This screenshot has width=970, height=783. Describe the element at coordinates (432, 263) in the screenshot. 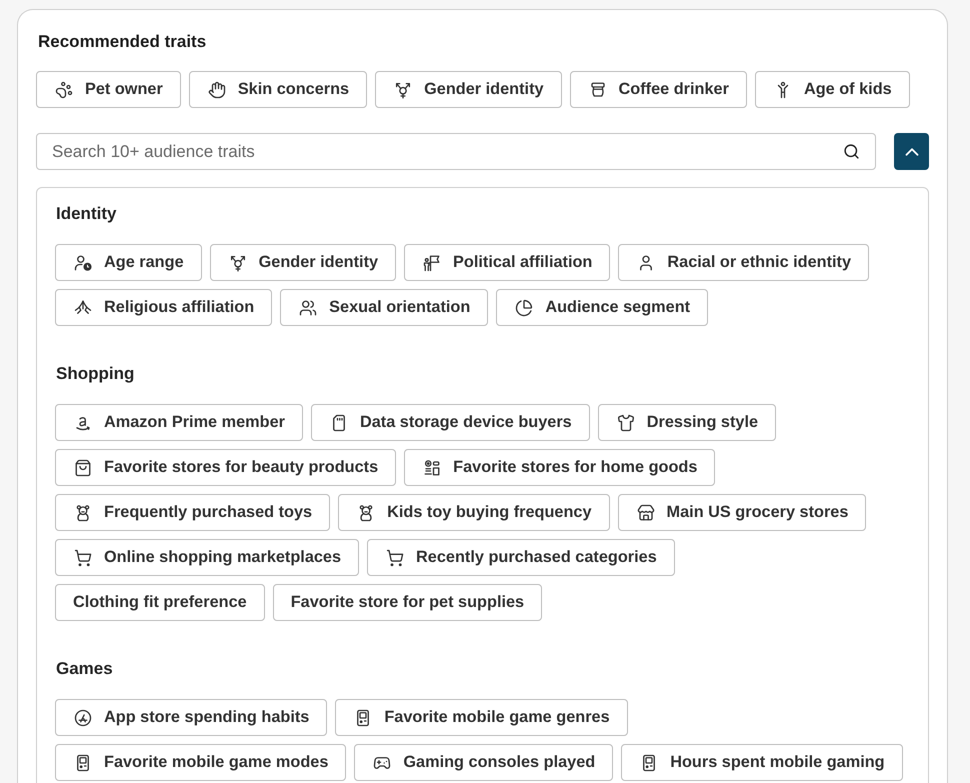

I see `person-flag-icon` at that location.